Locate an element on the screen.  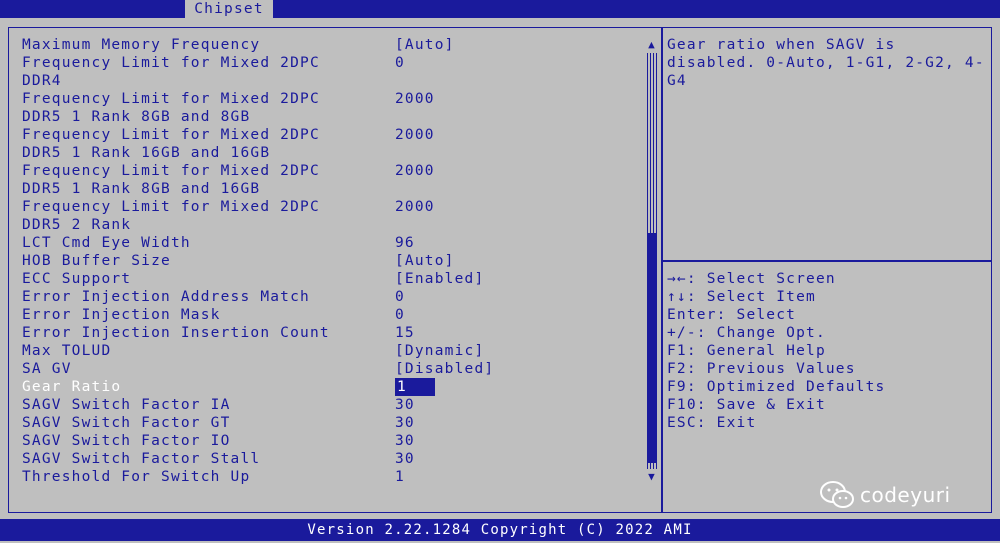
setting-label: SA GV is located at coordinates (47, 369).